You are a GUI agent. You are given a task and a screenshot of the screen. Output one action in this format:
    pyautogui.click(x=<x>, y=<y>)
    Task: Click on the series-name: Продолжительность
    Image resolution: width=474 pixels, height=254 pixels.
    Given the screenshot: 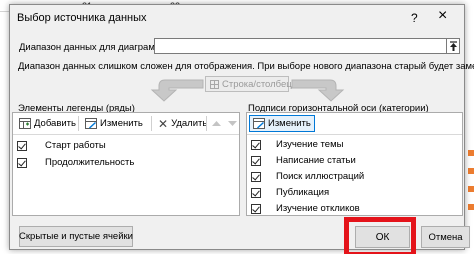 What is the action you would take?
    pyautogui.click(x=90, y=162)
    